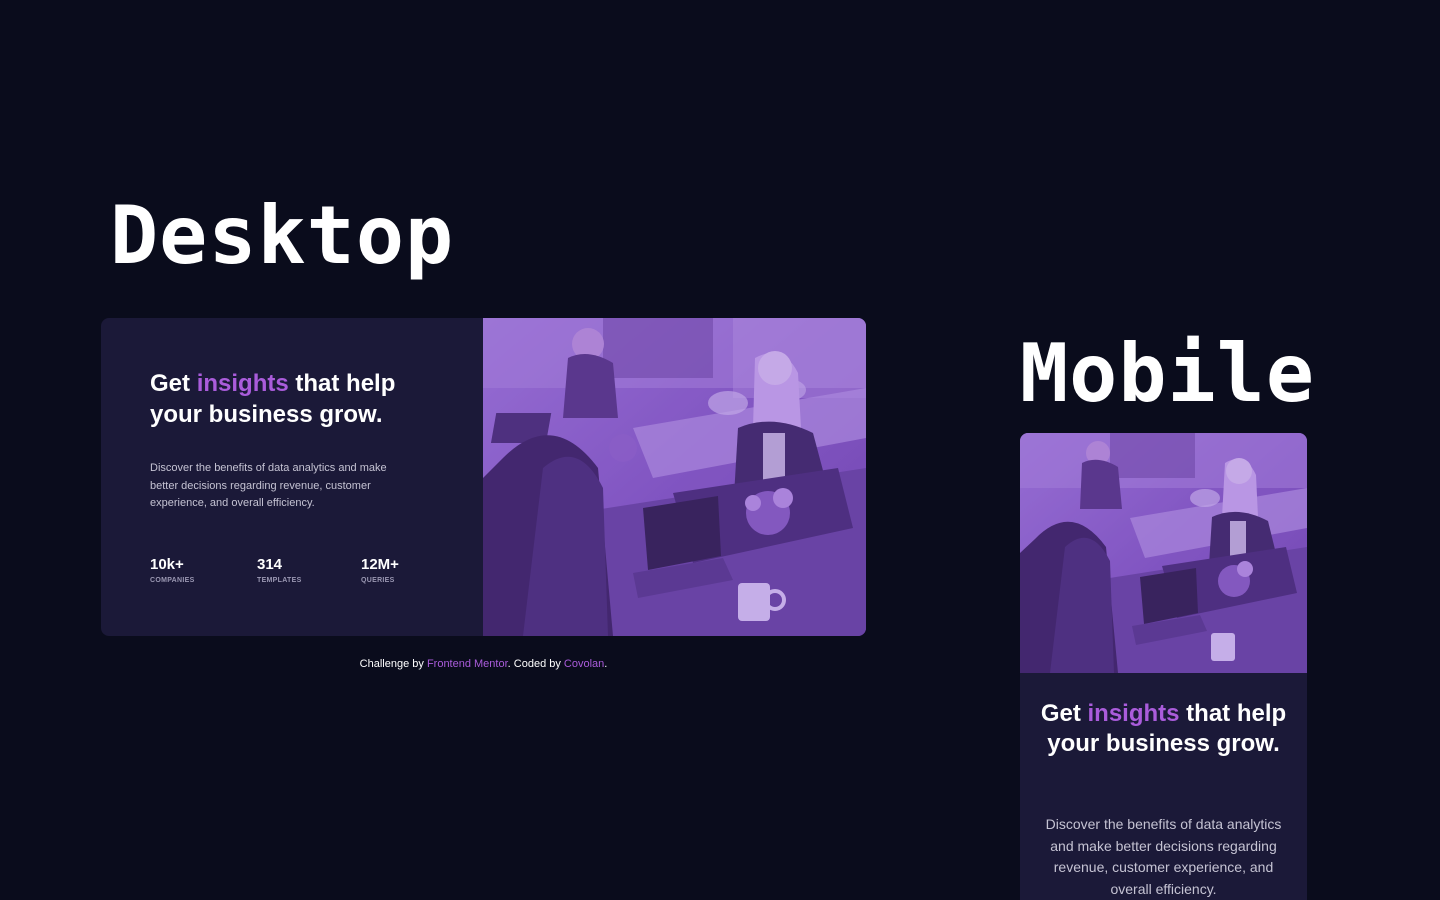 Image resolution: width=1440 pixels, height=900 pixels. What do you see at coordinates (172, 580) in the screenshot?
I see `stat-label: COMPANIES` at bounding box center [172, 580].